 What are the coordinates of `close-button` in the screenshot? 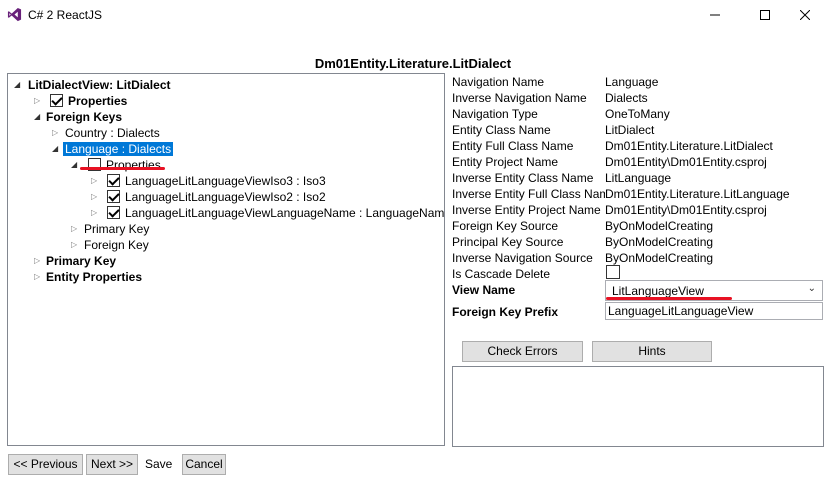 It's located at (804, 15).